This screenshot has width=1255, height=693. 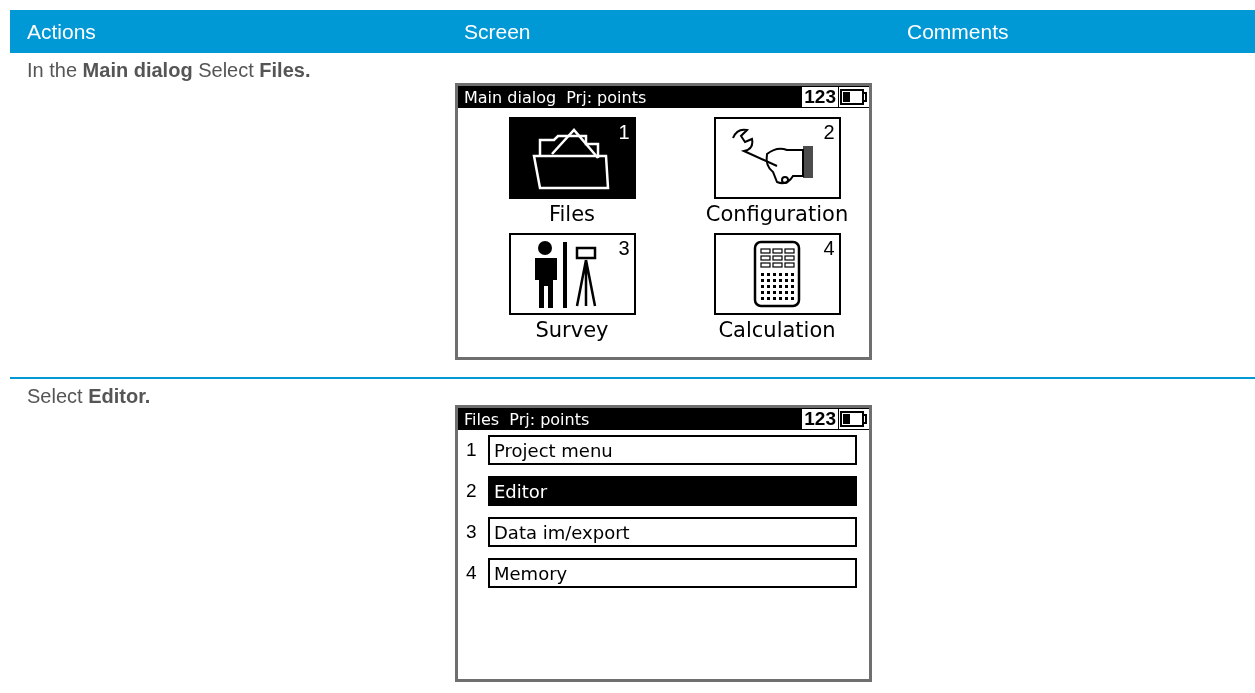 I want to click on menu-tile: 4, so click(x=777, y=274).